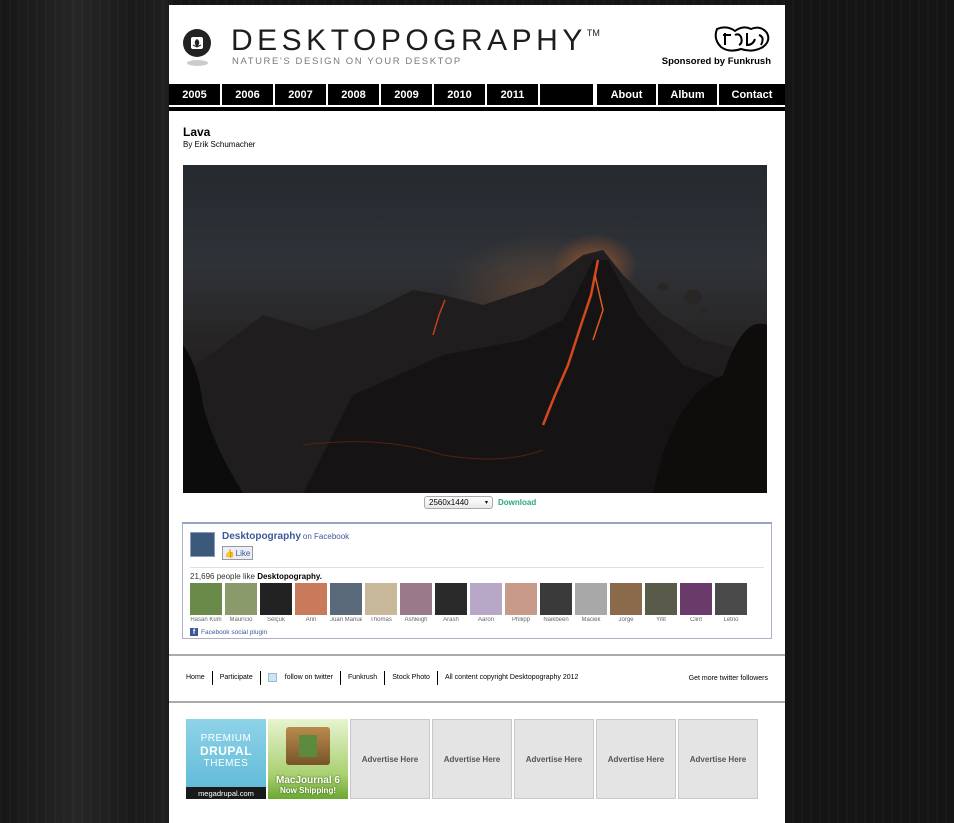 The width and height of the screenshot is (954, 823). What do you see at coordinates (381, 620) in the screenshot?
I see `fan-name: Thomas` at bounding box center [381, 620].